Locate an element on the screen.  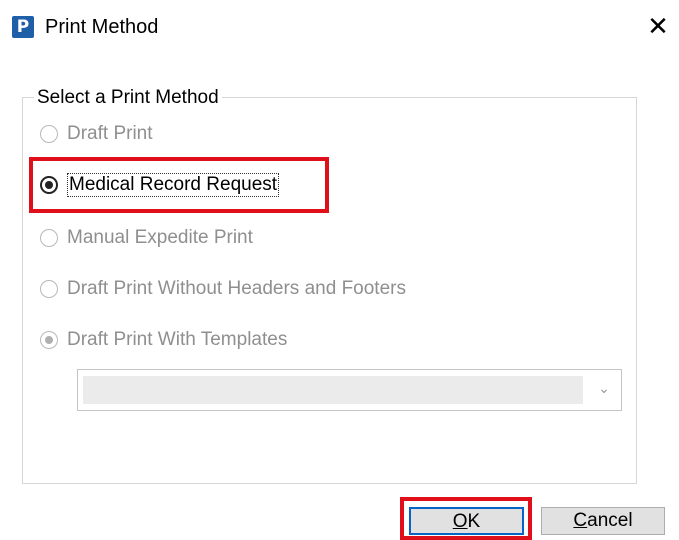
group-legend: Select a Print Method is located at coordinates (128, 98).